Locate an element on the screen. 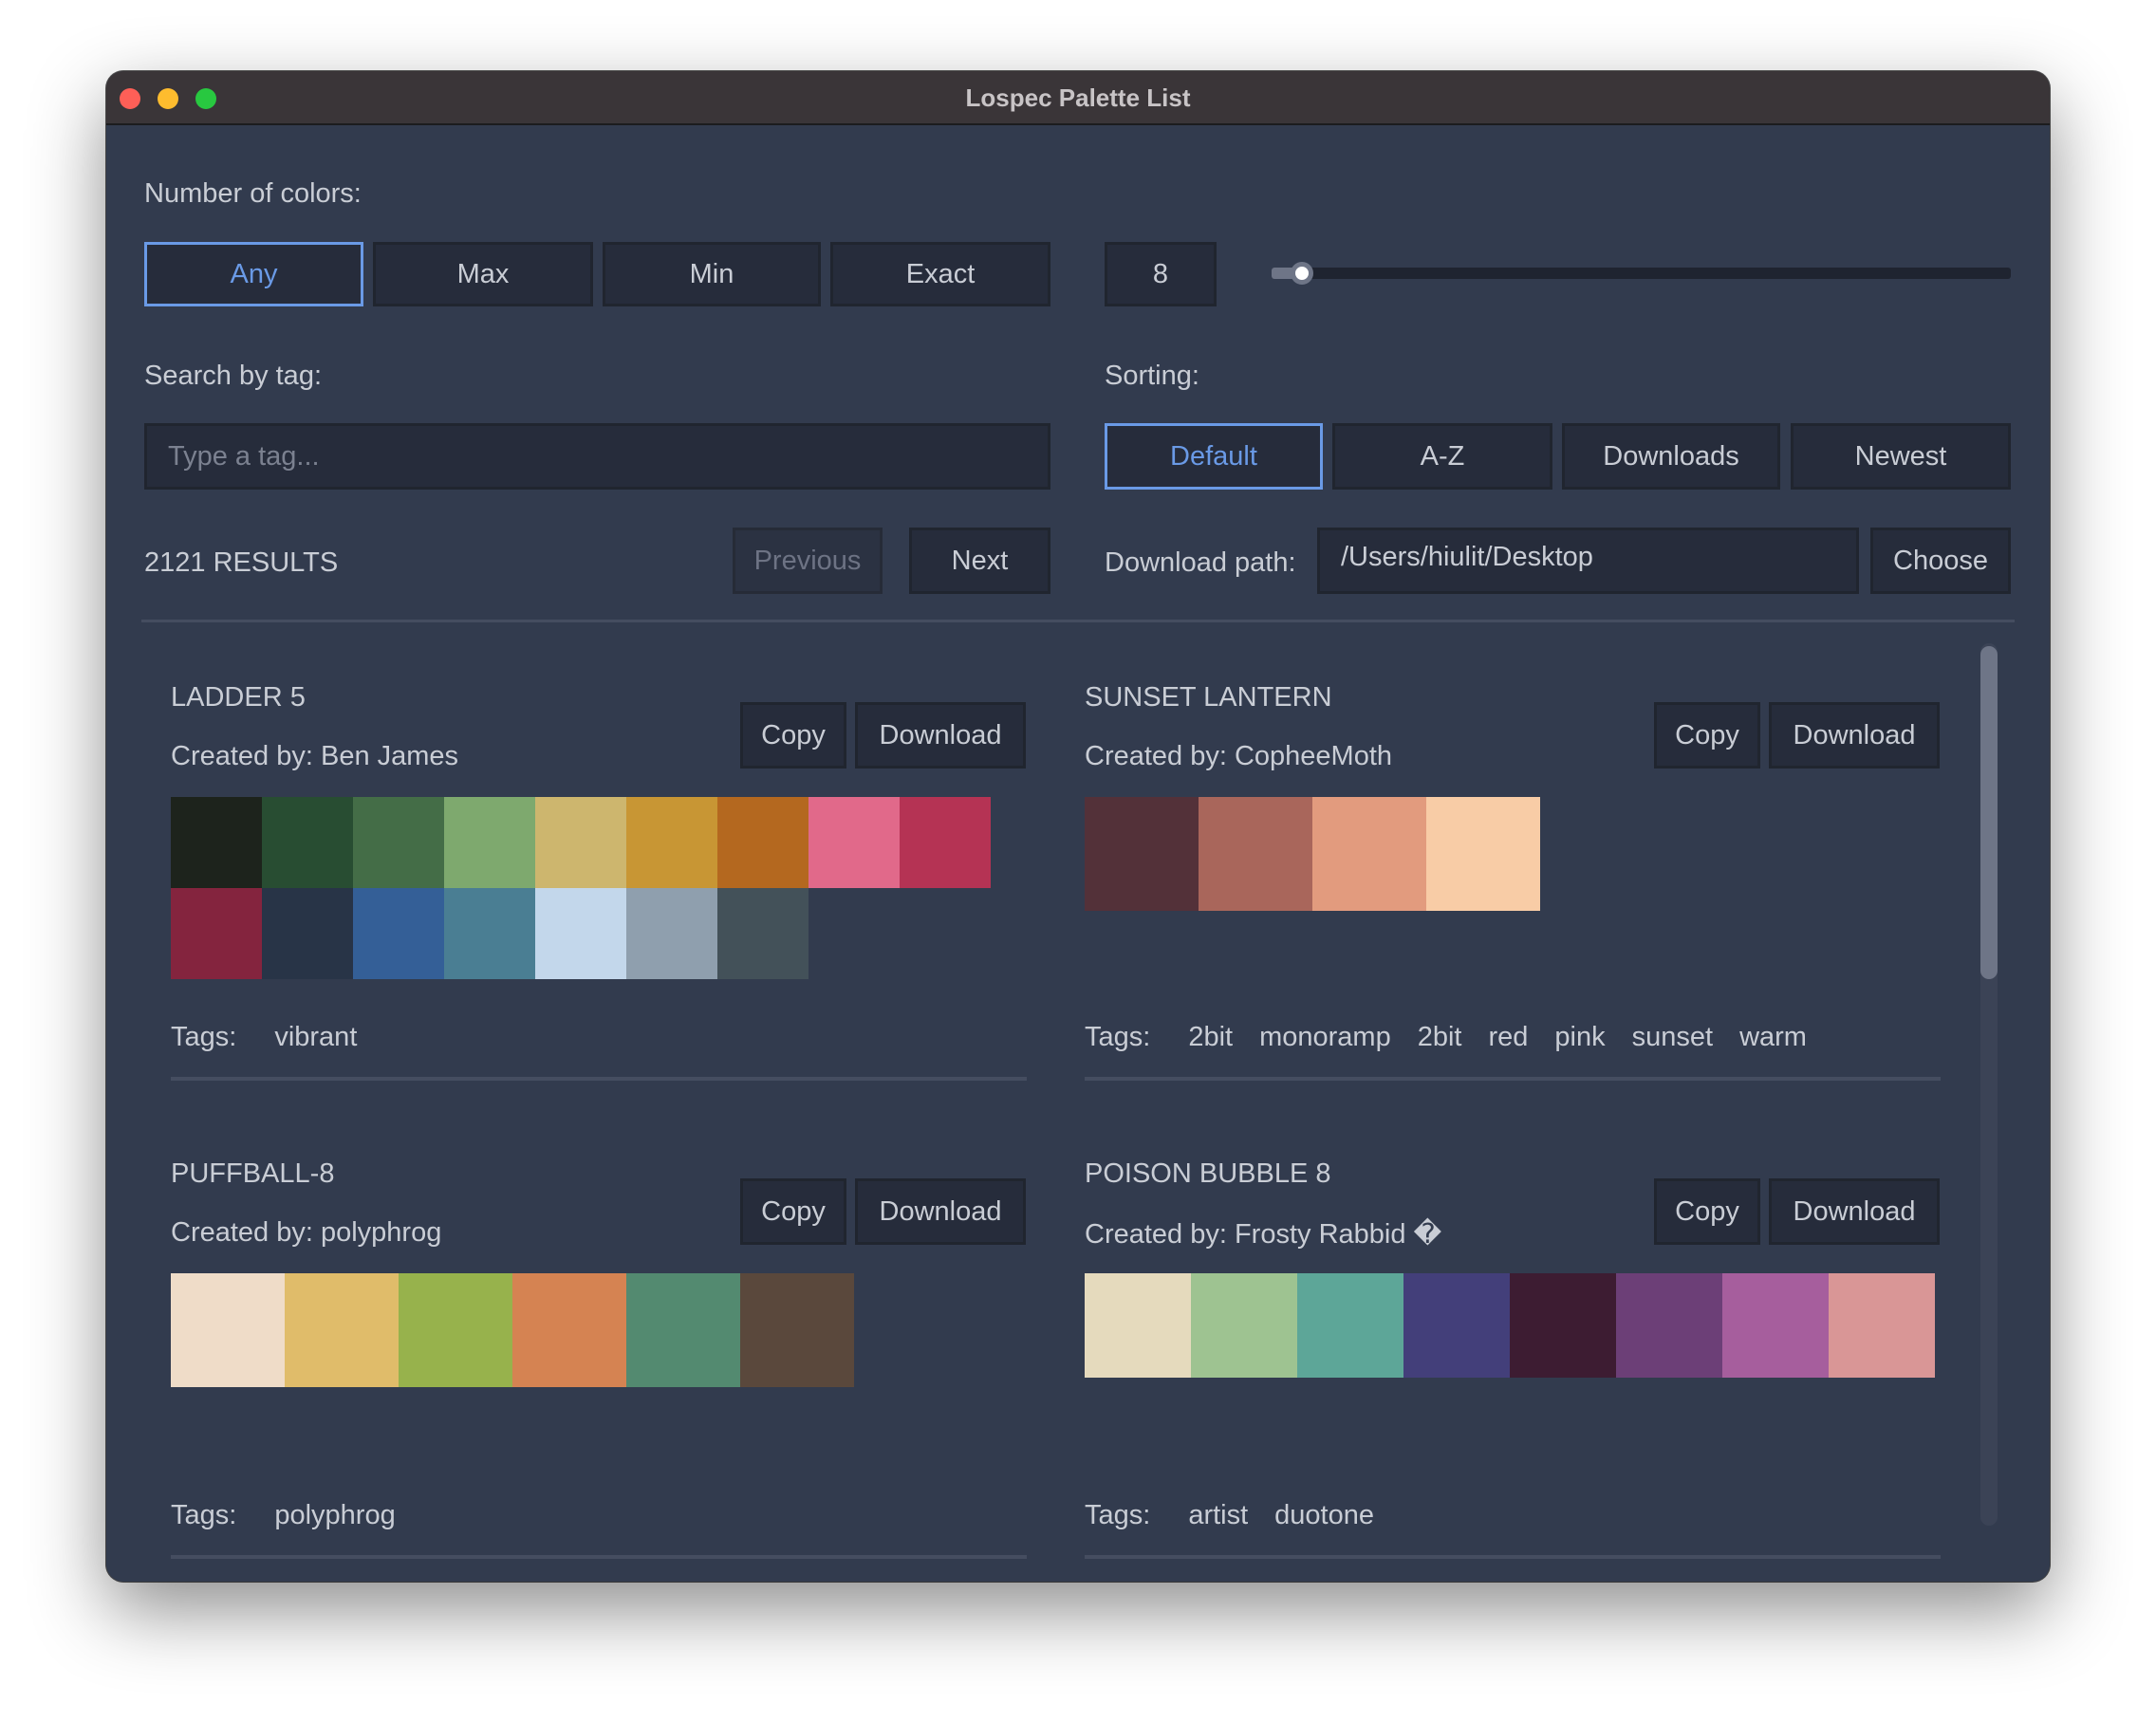  color-count-slider is located at coordinates (1641, 273).